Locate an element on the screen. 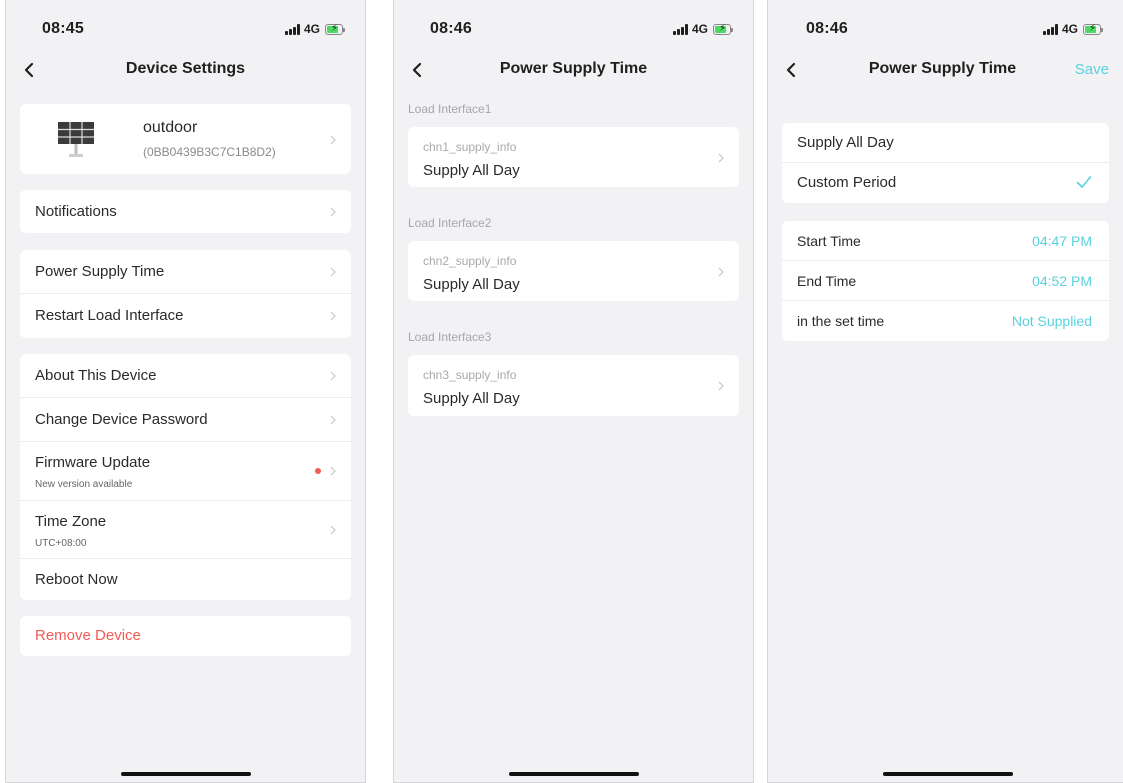 The image size is (1123, 783). change-password-item: Change Device Password is located at coordinates (185, 420).